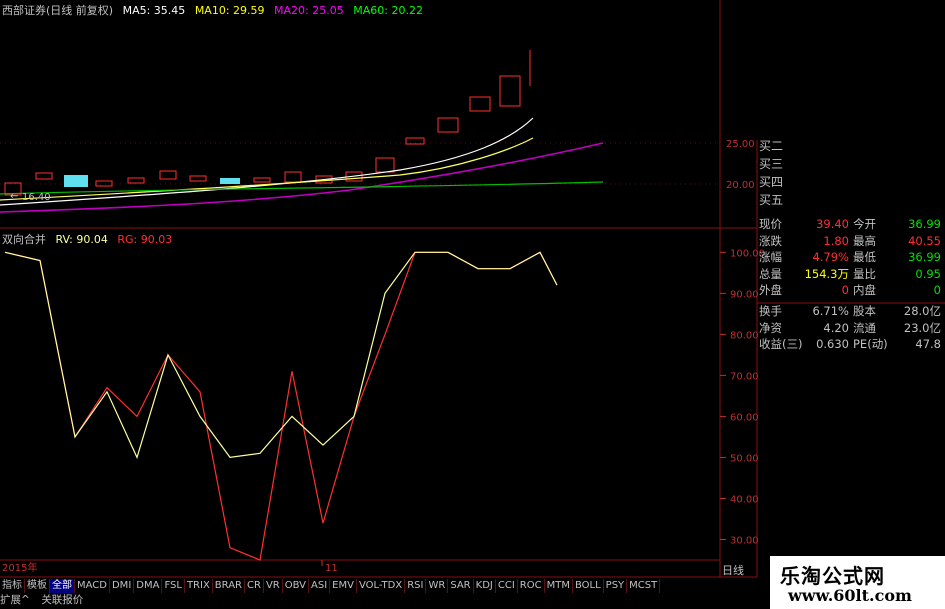 The width and height of the screenshot is (945, 609). What do you see at coordinates (37, 586) in the screenshot?
I see `tab-模板: 模板` at bounding box center [37, 586].